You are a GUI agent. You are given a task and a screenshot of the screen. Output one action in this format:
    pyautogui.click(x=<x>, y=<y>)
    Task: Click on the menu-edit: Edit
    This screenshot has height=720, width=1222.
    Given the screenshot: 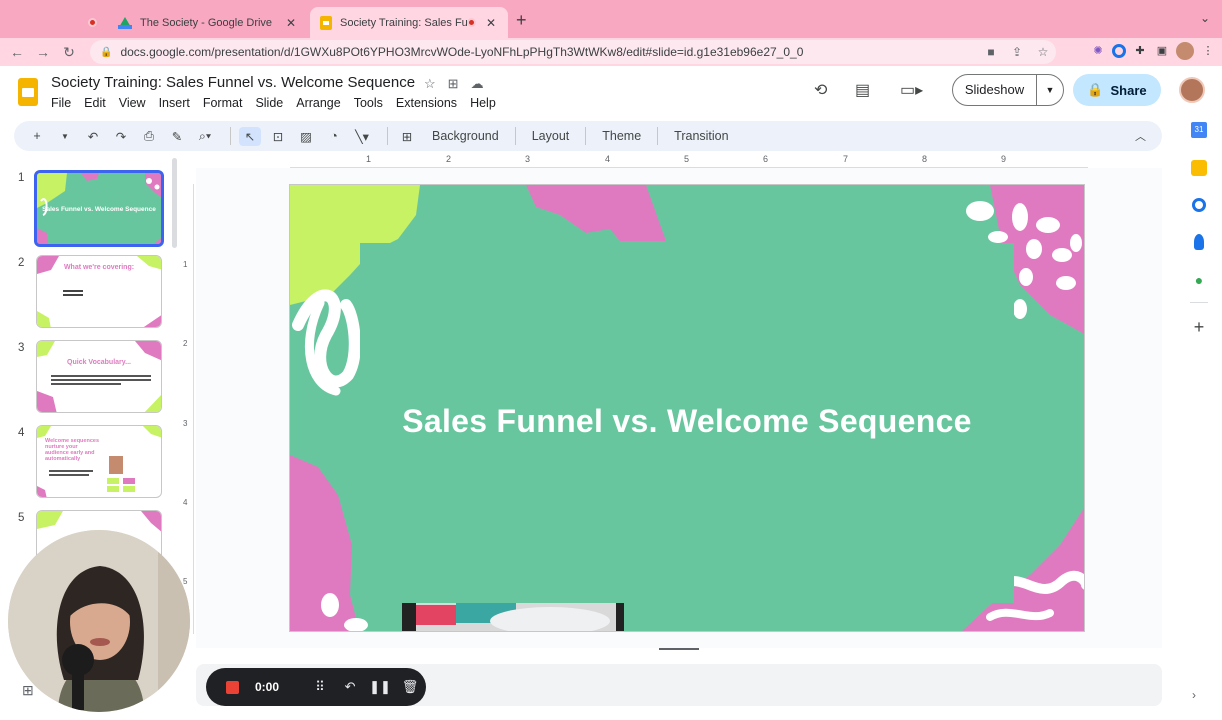 What is the action you would take?
    pyautogui.click(x=95, y=103)
    